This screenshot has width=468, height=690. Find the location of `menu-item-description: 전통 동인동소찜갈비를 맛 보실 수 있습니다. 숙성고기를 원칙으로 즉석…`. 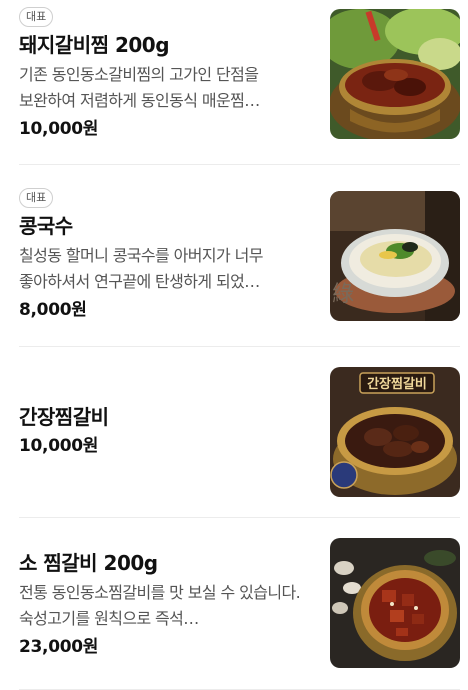

menu-item-description: 전통 동인동소찜갈비를 맛 보실 수 있습니다. 숙성고기를 원칙으로 즉석… is located at coordinates (160, 605).